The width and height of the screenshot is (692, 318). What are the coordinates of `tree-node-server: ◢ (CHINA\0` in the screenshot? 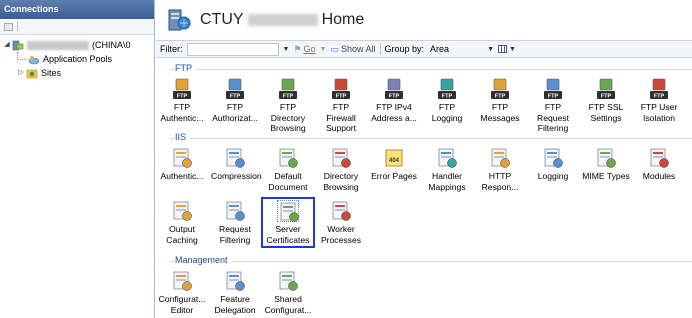 It's located at (77, 45).